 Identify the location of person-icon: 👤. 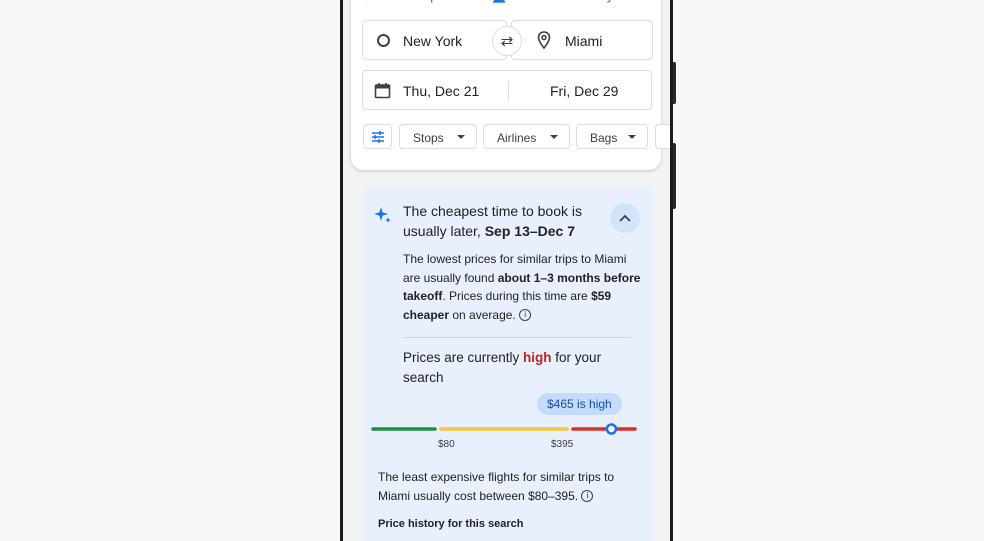
(499, 1).